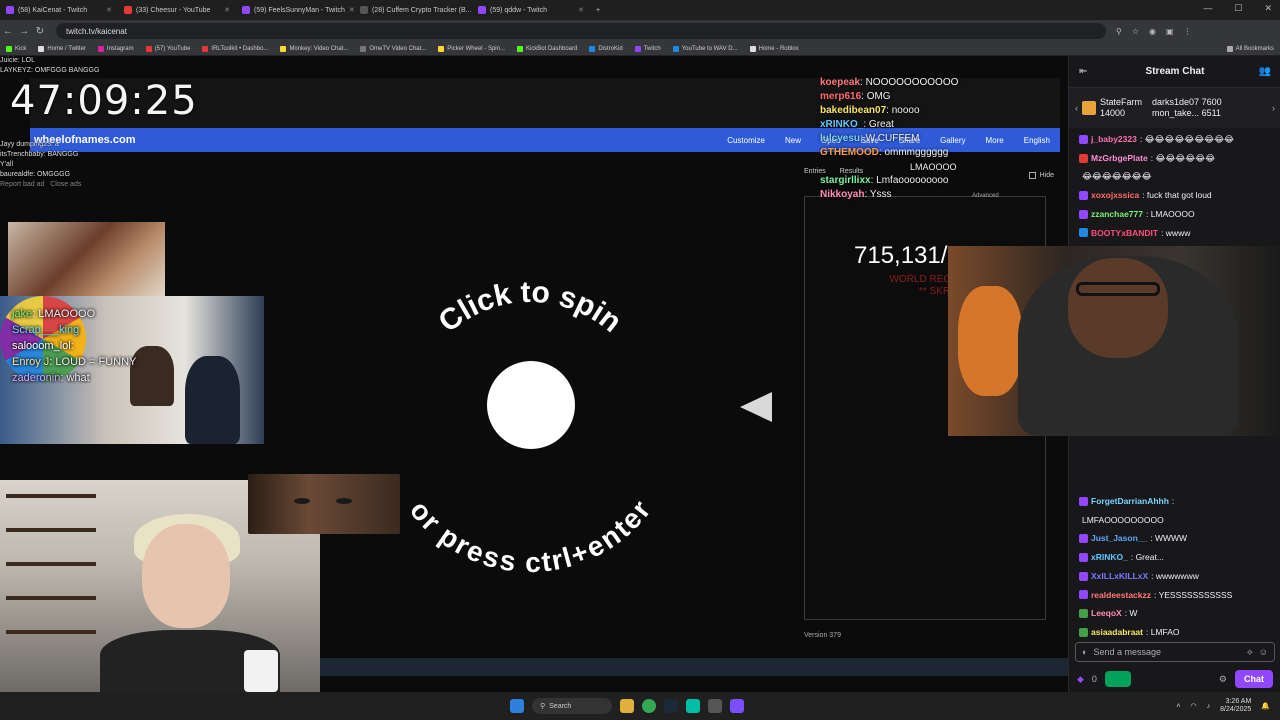  Describe the element at coordinates (715, 706) in the screenshot. I see `obs-icon` at that location.